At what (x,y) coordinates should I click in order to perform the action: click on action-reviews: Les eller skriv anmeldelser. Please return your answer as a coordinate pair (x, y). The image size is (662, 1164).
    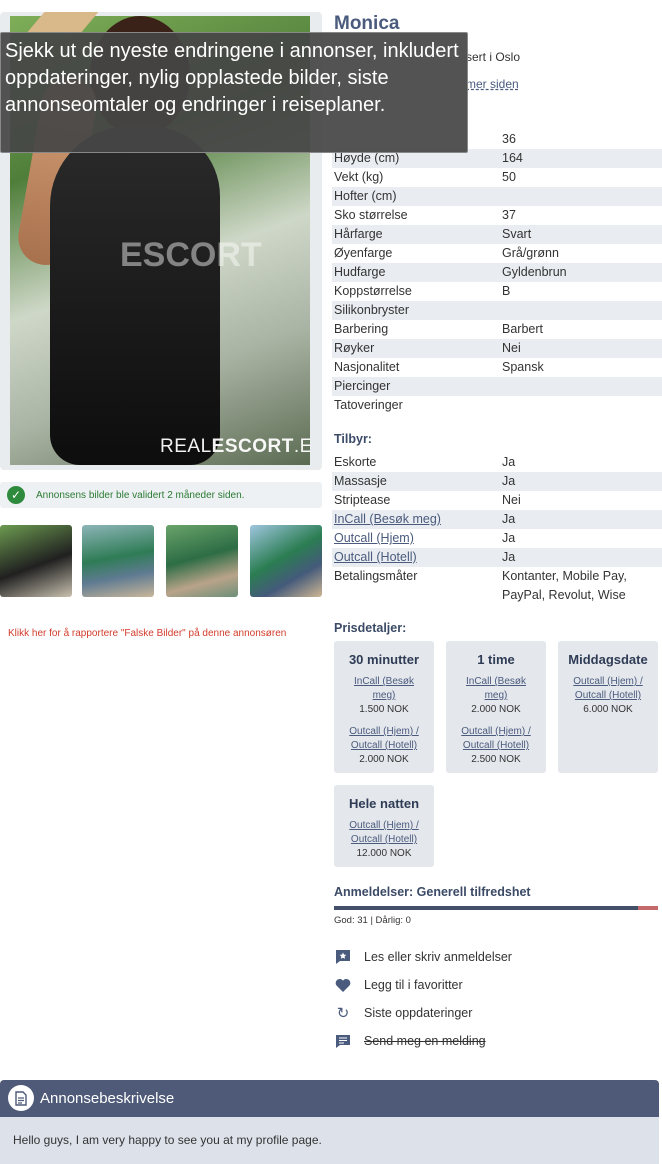
    Looking at the image, I should click on (423, 957).